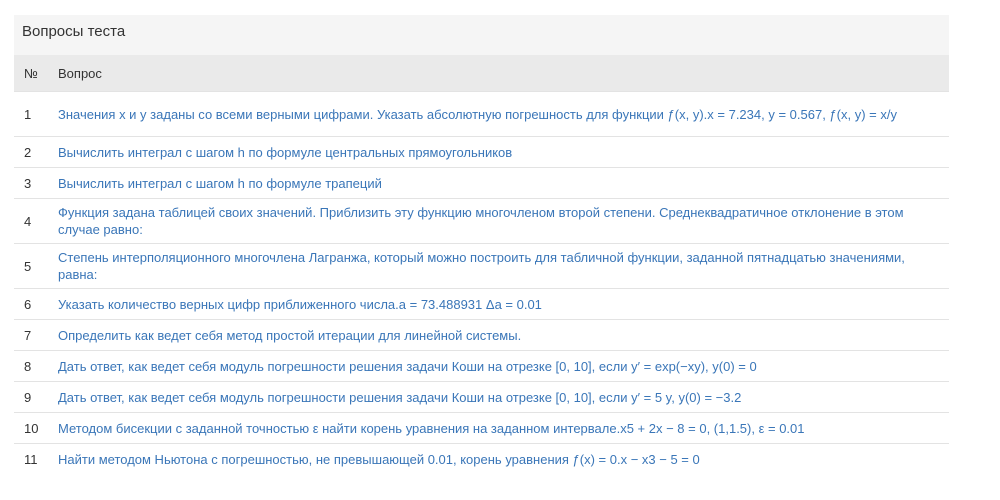  I want to click on row-number: 10, so click(29, 428).